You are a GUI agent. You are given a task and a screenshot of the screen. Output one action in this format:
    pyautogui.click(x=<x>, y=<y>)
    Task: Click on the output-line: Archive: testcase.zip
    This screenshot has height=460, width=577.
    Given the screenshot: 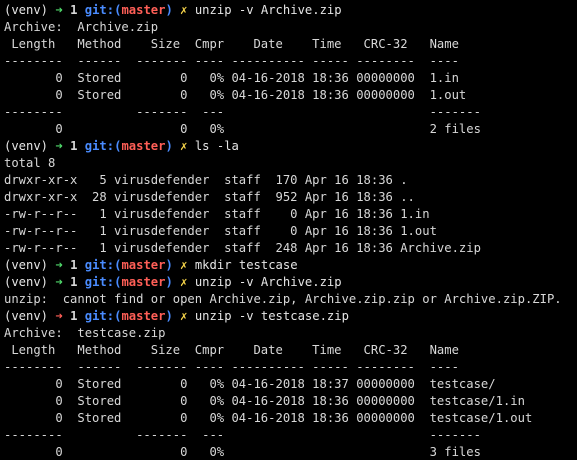 What is the action you would take?
    pyautogui.click(x=85, y=333)
    